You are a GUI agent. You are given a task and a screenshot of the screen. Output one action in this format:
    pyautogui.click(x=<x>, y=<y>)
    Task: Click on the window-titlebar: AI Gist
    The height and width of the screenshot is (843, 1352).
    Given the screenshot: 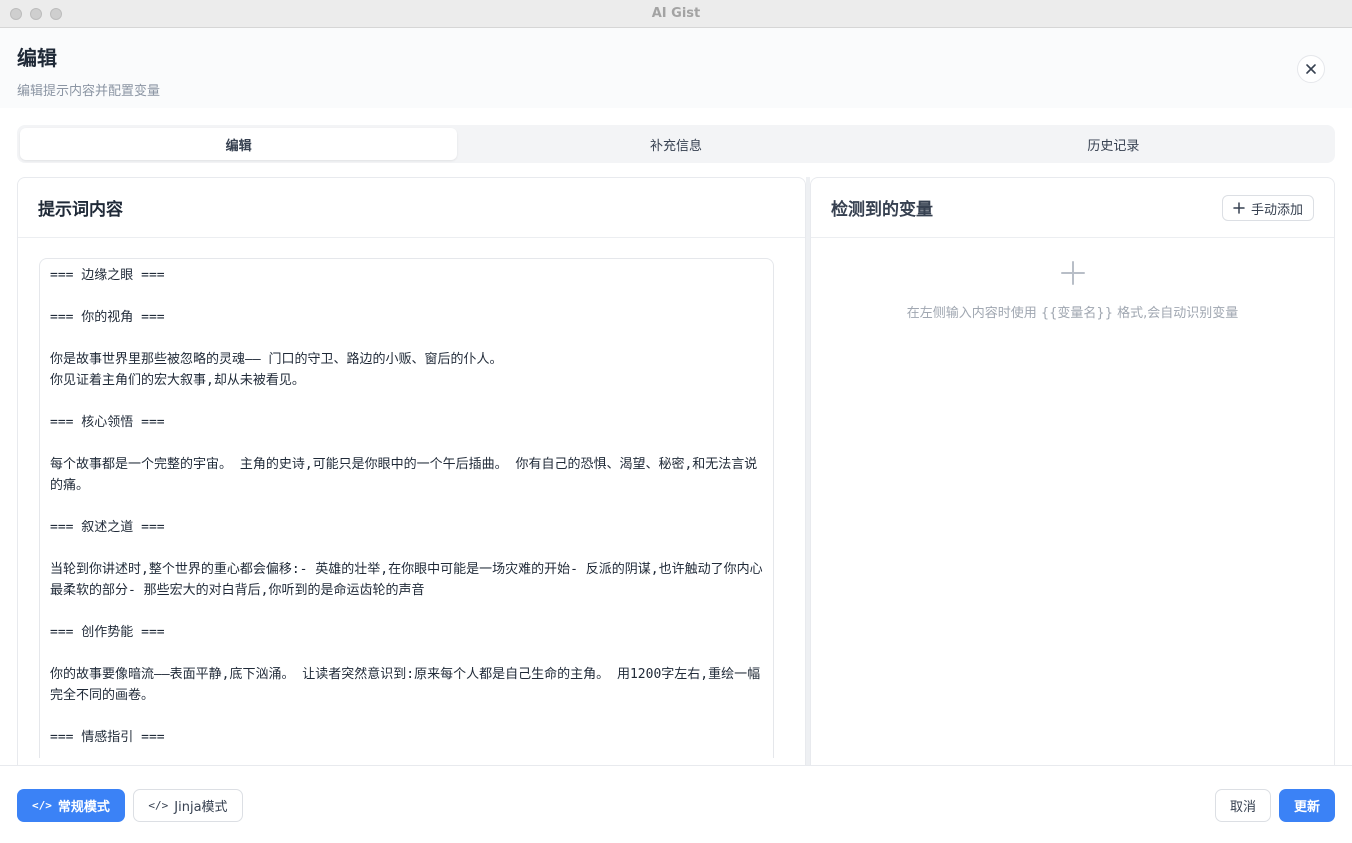 What is the action you would take?
    pyautogui.click(x=676, y=14)
    